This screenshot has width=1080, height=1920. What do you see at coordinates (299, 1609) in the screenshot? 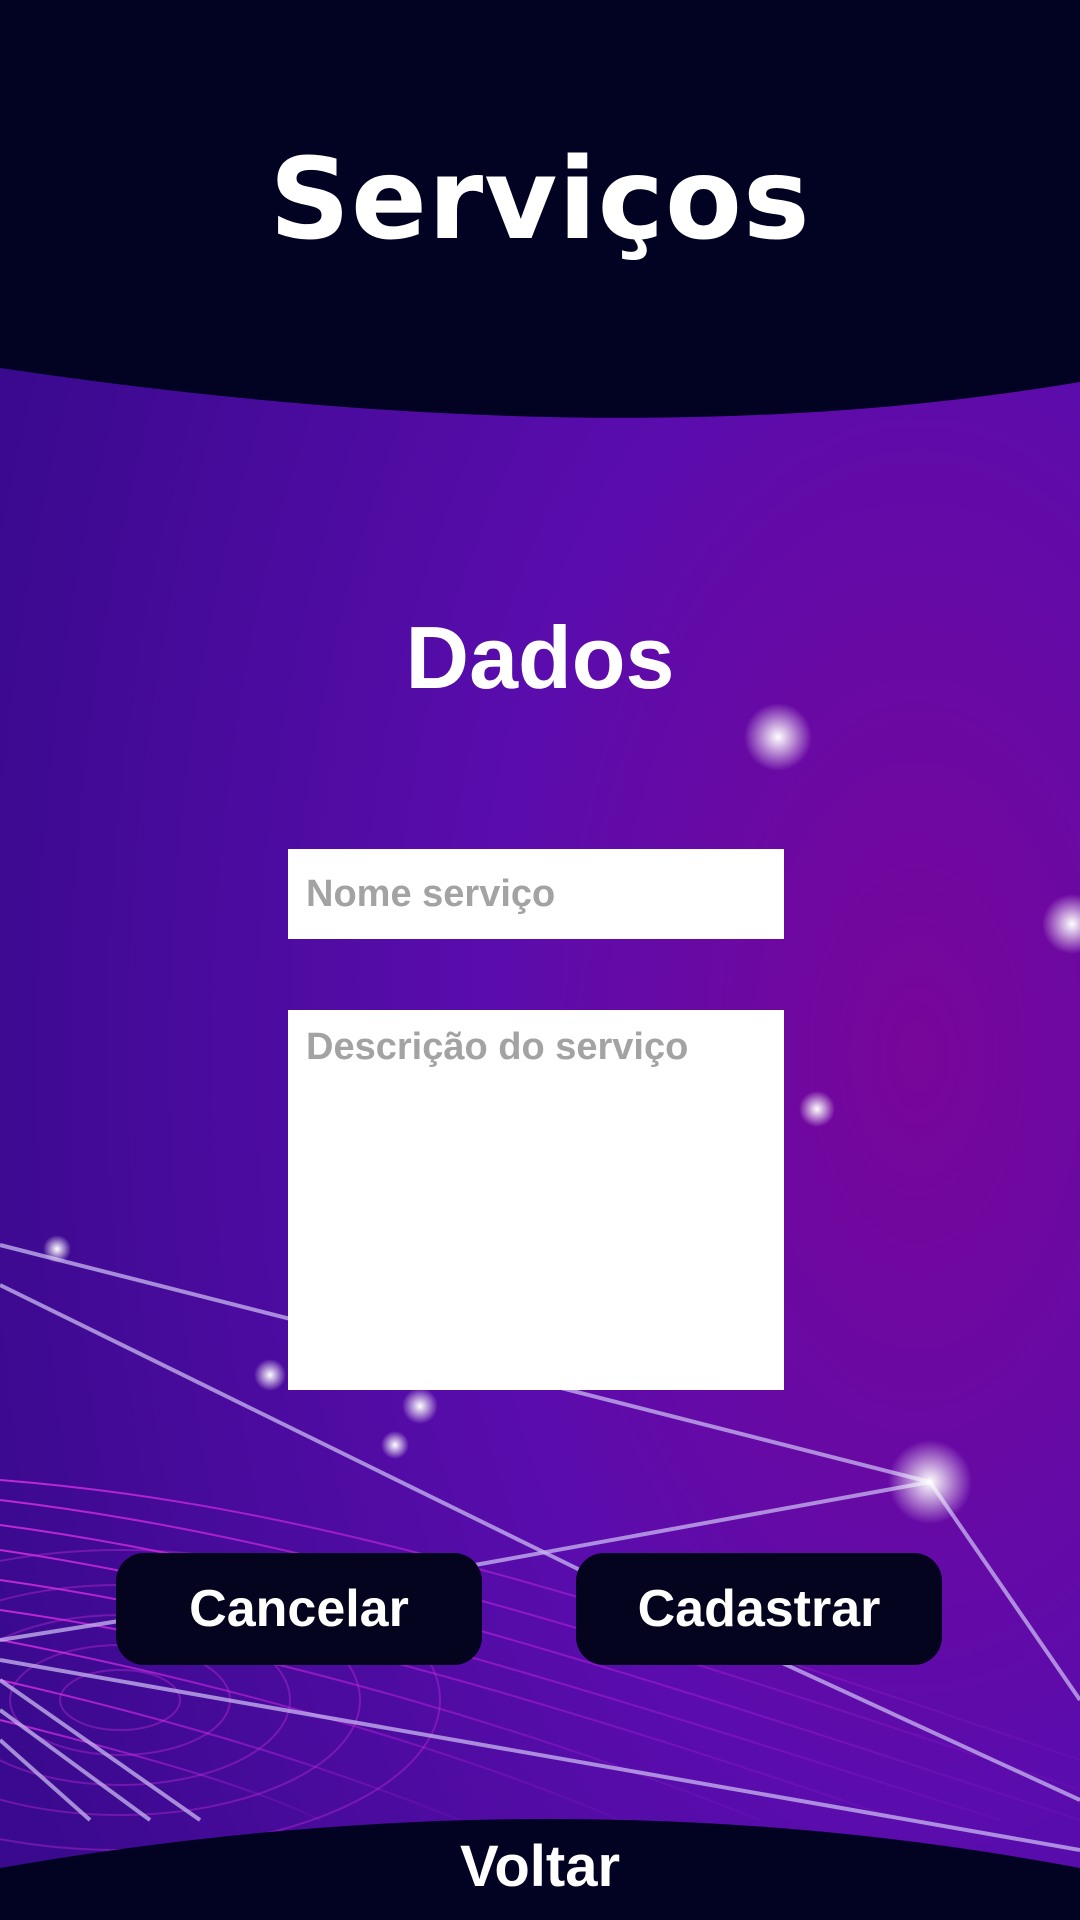
I see `cancel-button: Cancelar` at bounding box center [299, 1609].